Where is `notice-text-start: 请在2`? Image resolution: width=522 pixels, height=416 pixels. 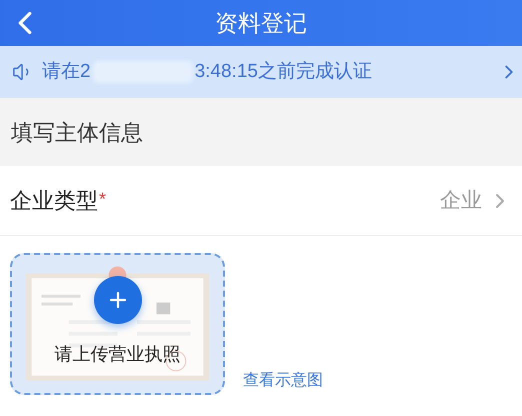
notice-text-start: 请在2 is located at coordinates (66, 72).